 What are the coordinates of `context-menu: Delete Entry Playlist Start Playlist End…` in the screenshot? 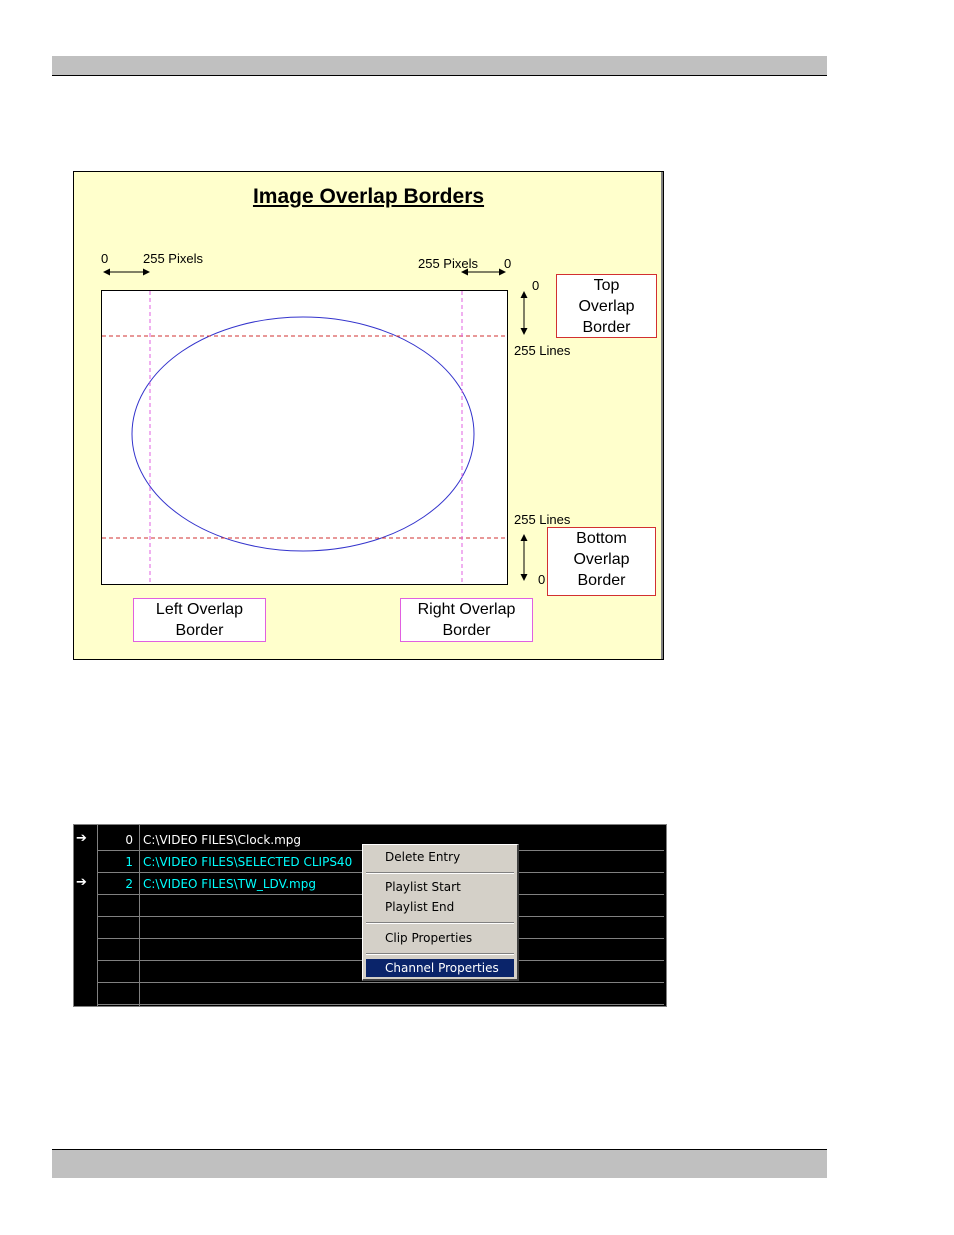 It's located at (440, 912).